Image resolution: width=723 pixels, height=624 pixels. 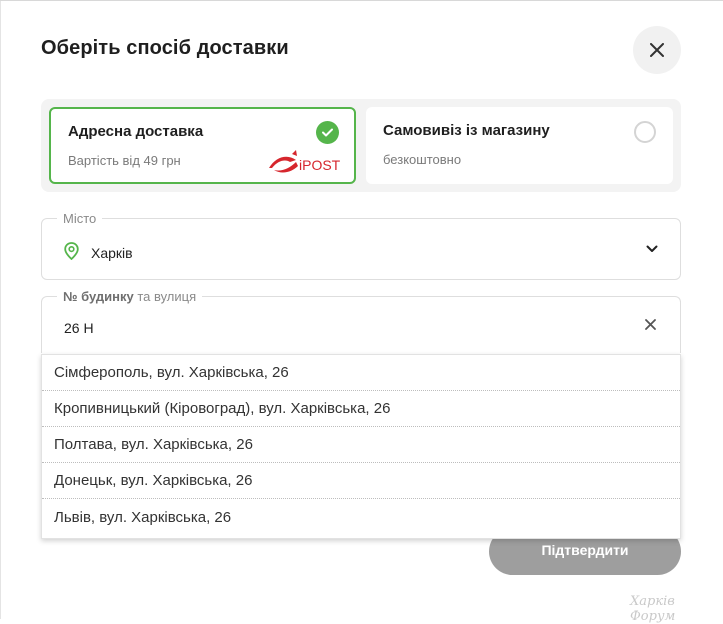 What do you see at coordinates (361, 321) in the screenshot?
I see `street-input: № будинку та вулиця 26 Н` at bounding box center [361, 321].